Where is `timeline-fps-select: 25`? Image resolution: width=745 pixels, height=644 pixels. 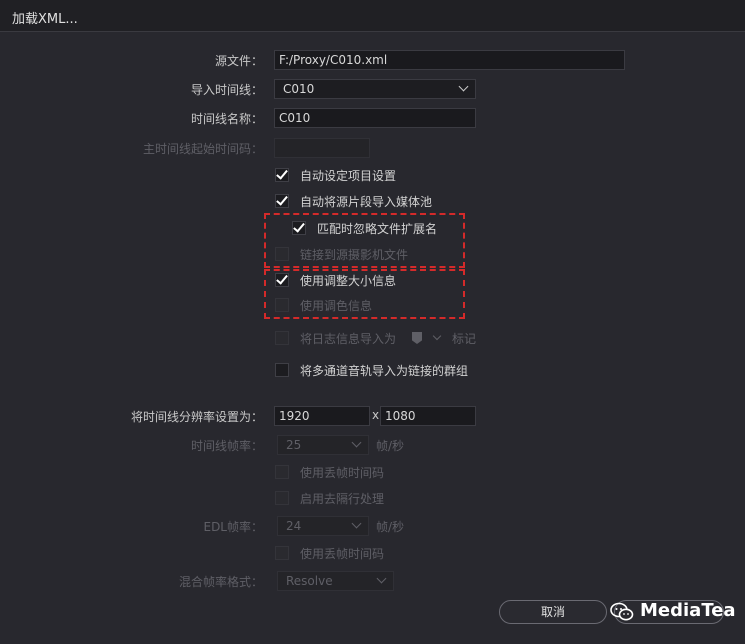 timeline-fps-select: 25 is located at coordinates (323, 445).